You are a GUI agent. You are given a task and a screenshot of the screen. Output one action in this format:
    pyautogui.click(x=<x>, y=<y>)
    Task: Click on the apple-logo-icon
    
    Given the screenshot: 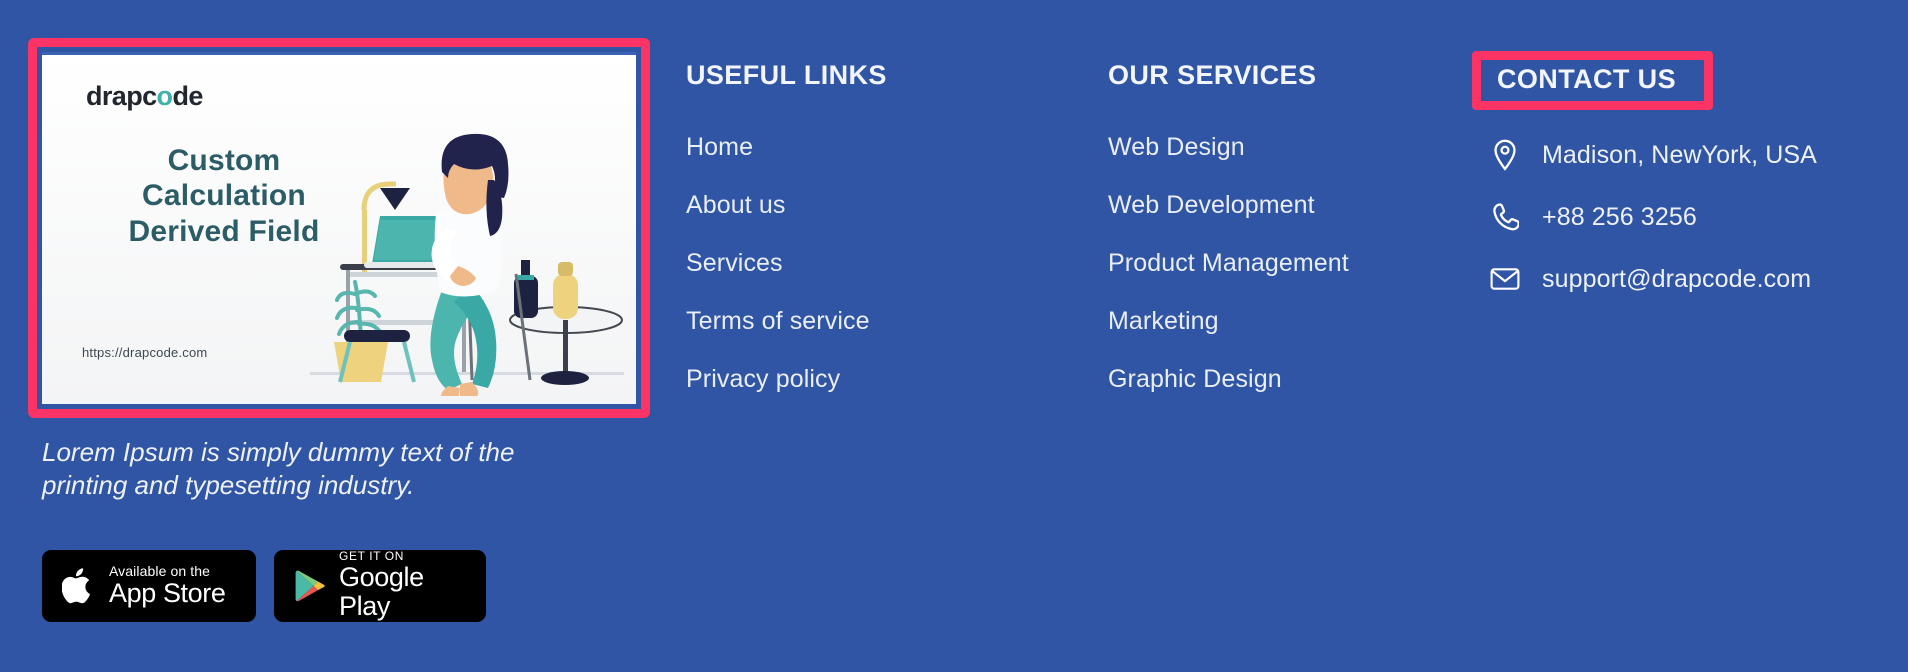 What is the action you would take?
    pyautogui.click(x=76, y=586)
    